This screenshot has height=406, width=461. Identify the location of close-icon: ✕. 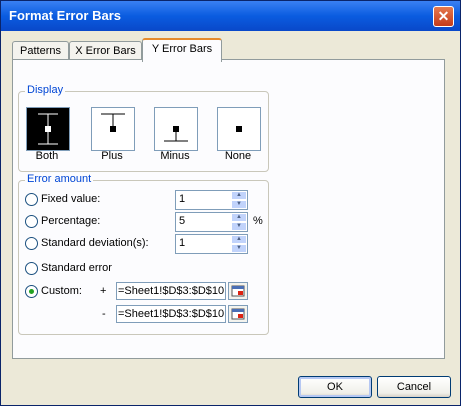
(443, 16).